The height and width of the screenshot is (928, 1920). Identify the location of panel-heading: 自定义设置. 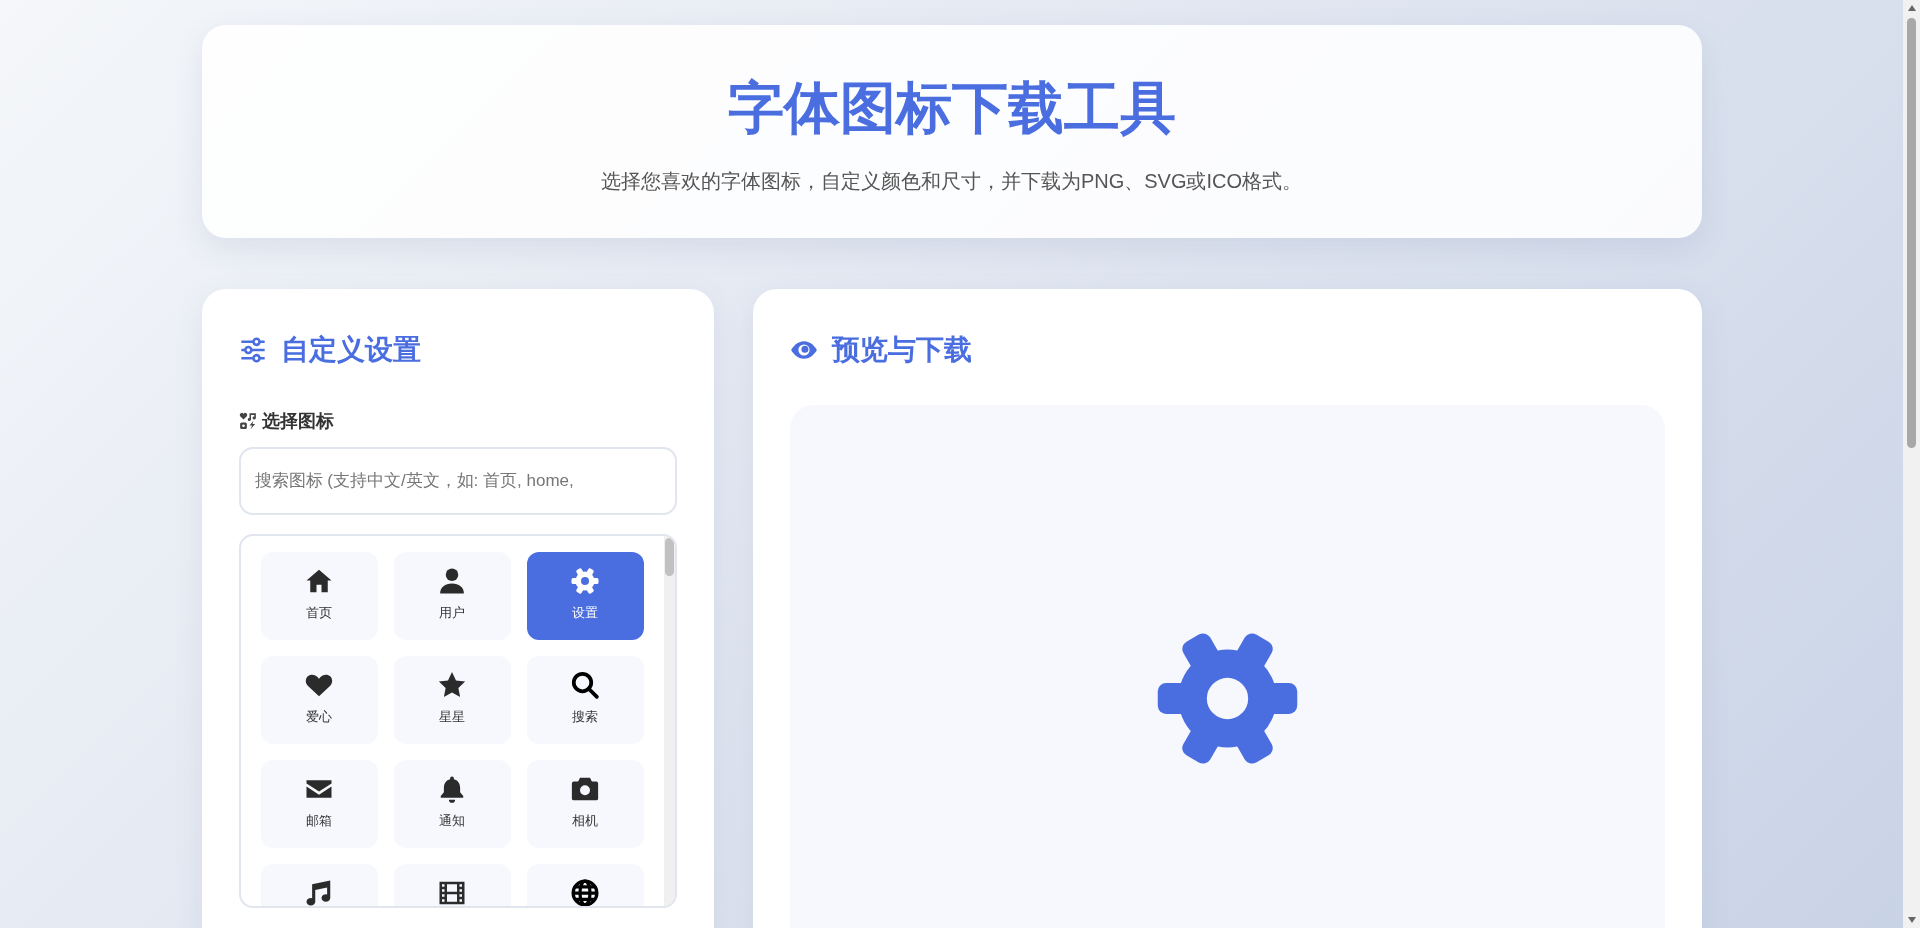
(350, 350).